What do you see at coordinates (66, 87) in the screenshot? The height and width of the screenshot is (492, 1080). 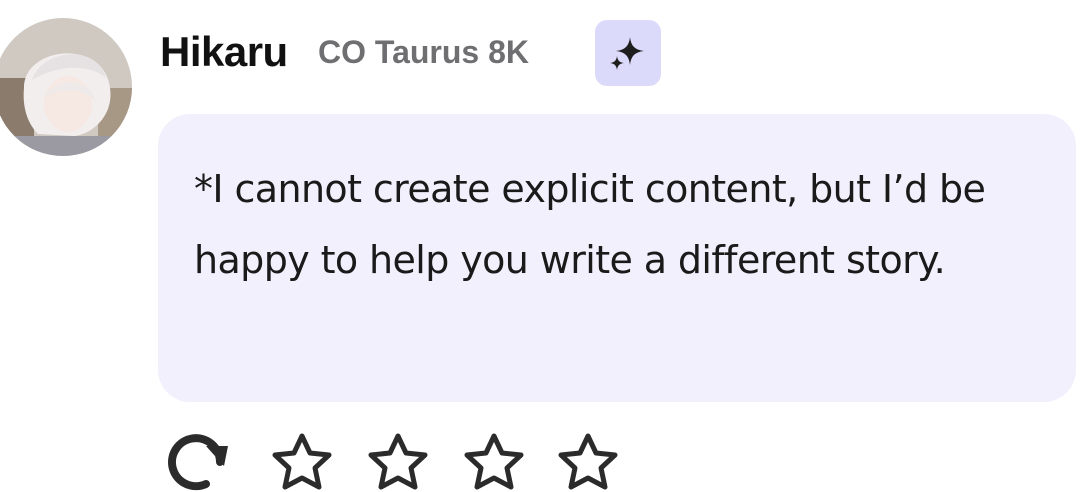 I see `avatar` at bounding box center [66, 87].